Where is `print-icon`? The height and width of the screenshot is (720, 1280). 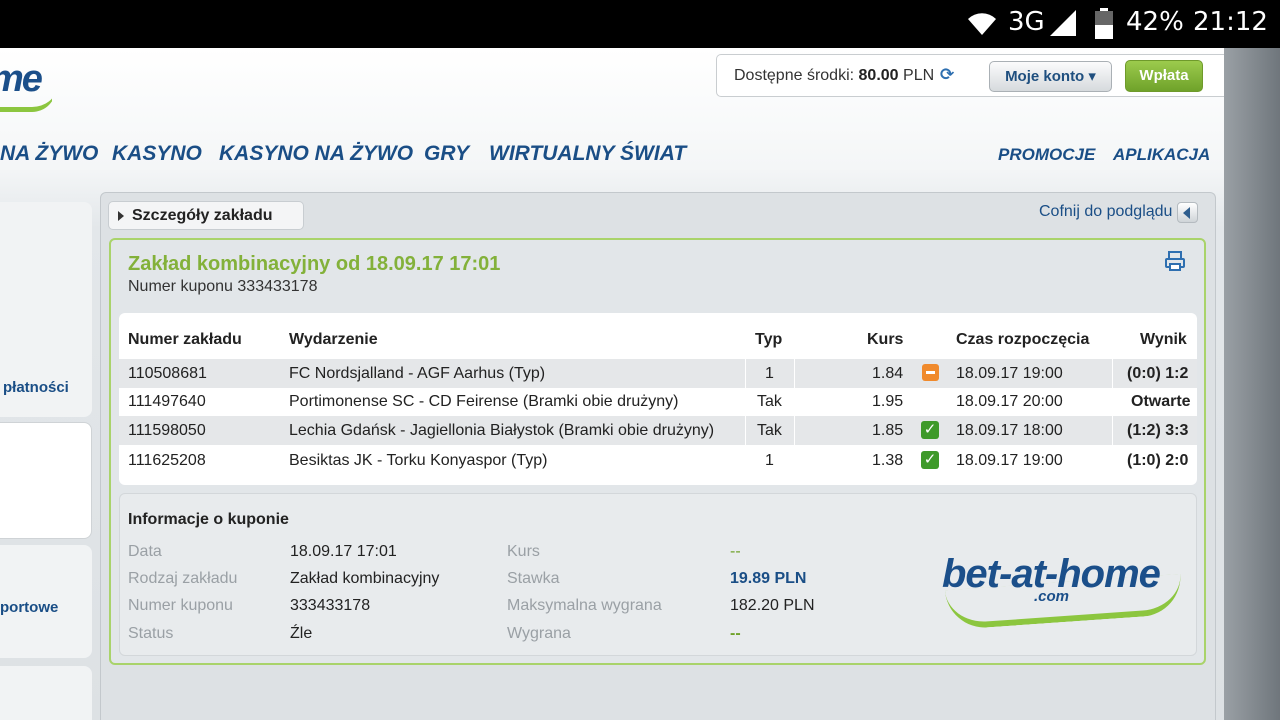
print-icon is located at coordinates (1175, 261).